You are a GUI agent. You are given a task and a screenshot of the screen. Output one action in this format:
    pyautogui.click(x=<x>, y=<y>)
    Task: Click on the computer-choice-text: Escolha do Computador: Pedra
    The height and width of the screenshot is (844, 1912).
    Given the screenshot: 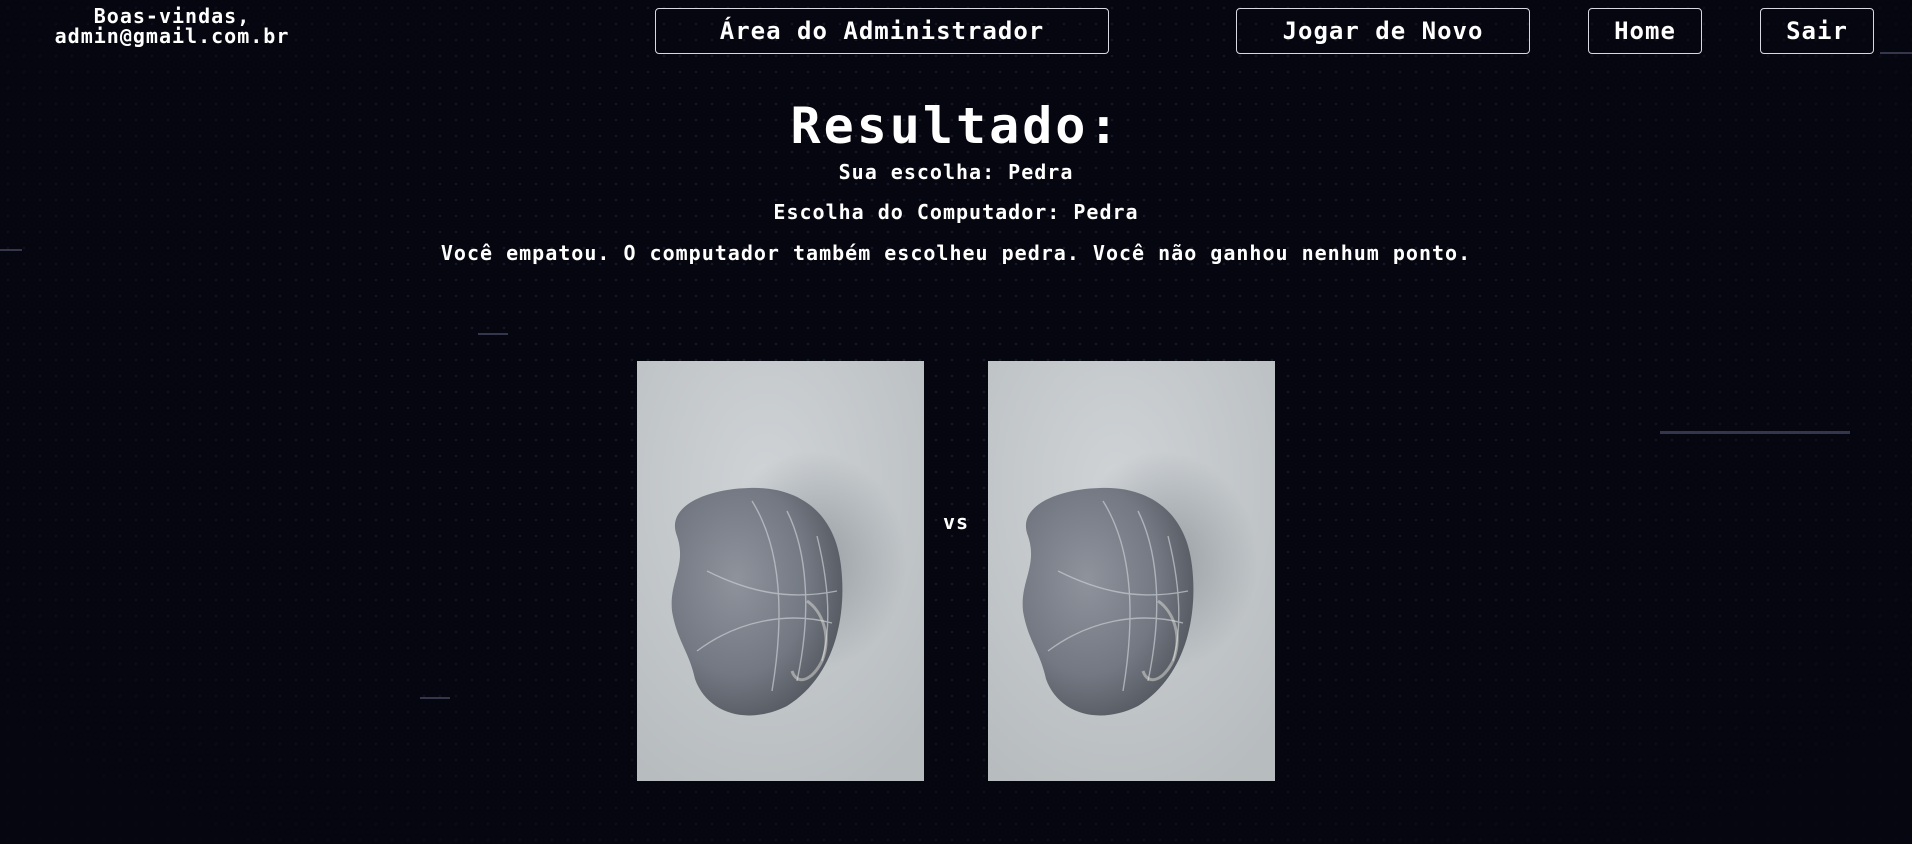 What is the action you would take?
    pyautogui.click(x=956, y=212)
    